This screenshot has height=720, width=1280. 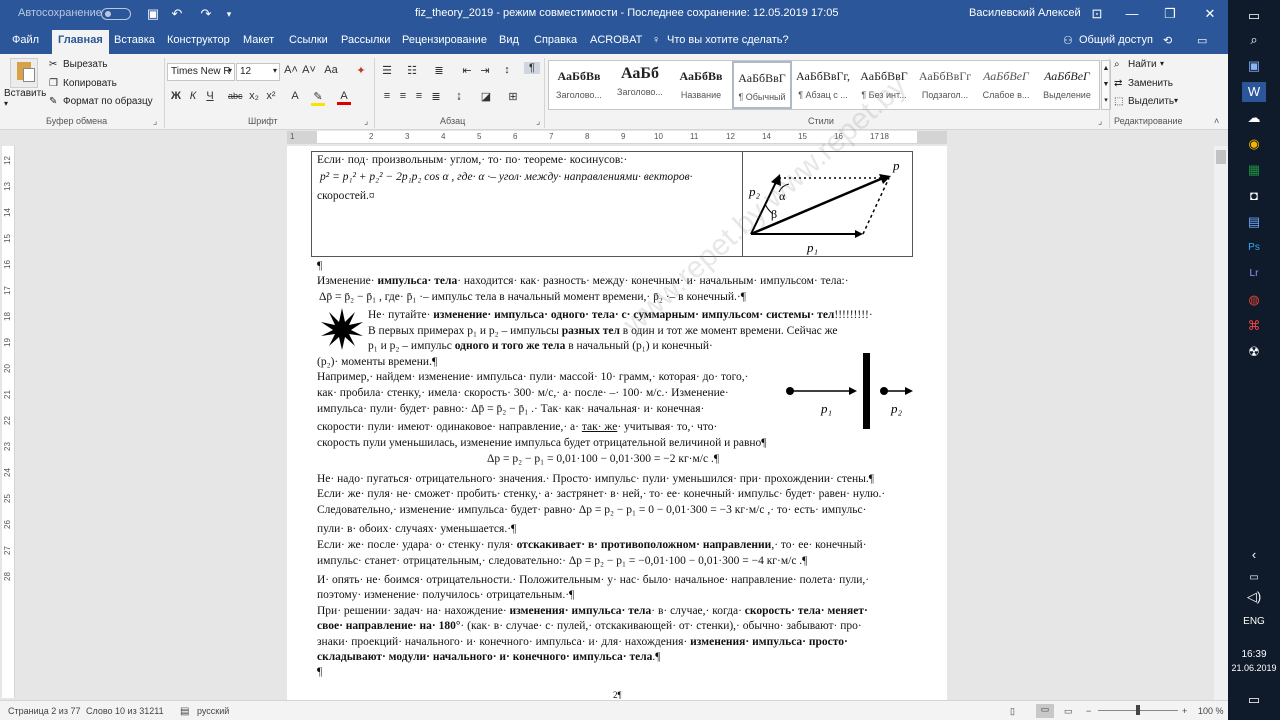 What do you see at coordinates (436, 96) in the screenshot?
I see `justify-icon: ≣` at bounding box center [436, 96].